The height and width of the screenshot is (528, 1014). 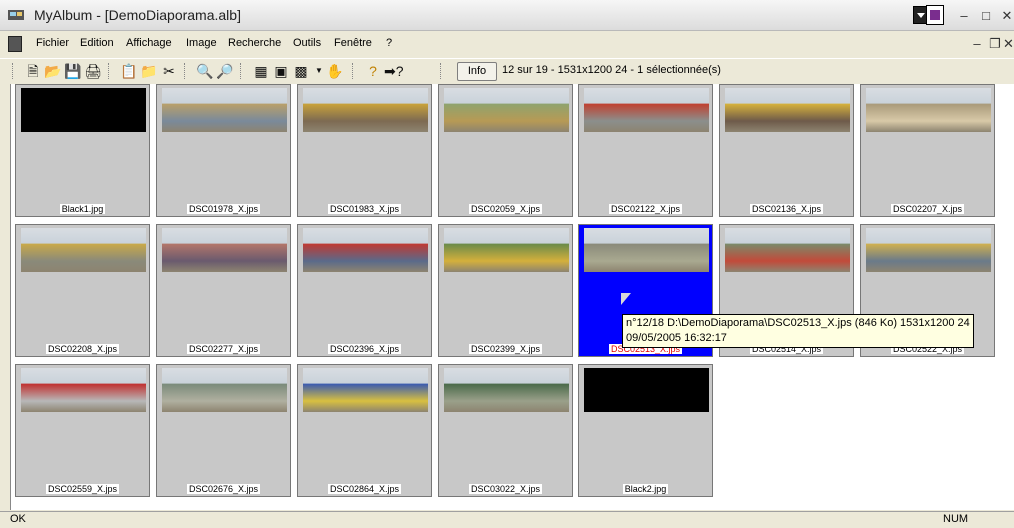 What do you see at coordinates (505, 290) in the screenshot?
I see `thumbnail-item: DSC02399_X.jps` at bounding box center [505, 290].